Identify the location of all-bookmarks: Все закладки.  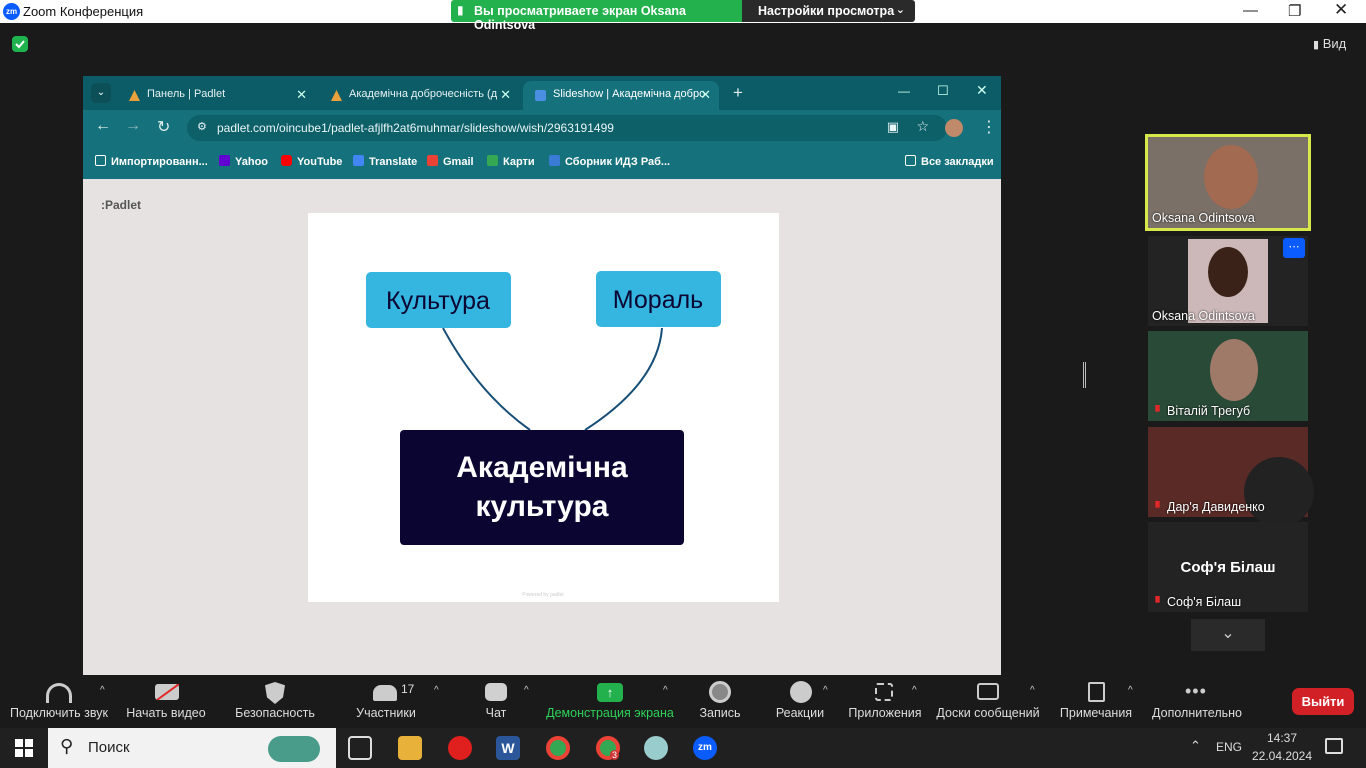
(949, 161).